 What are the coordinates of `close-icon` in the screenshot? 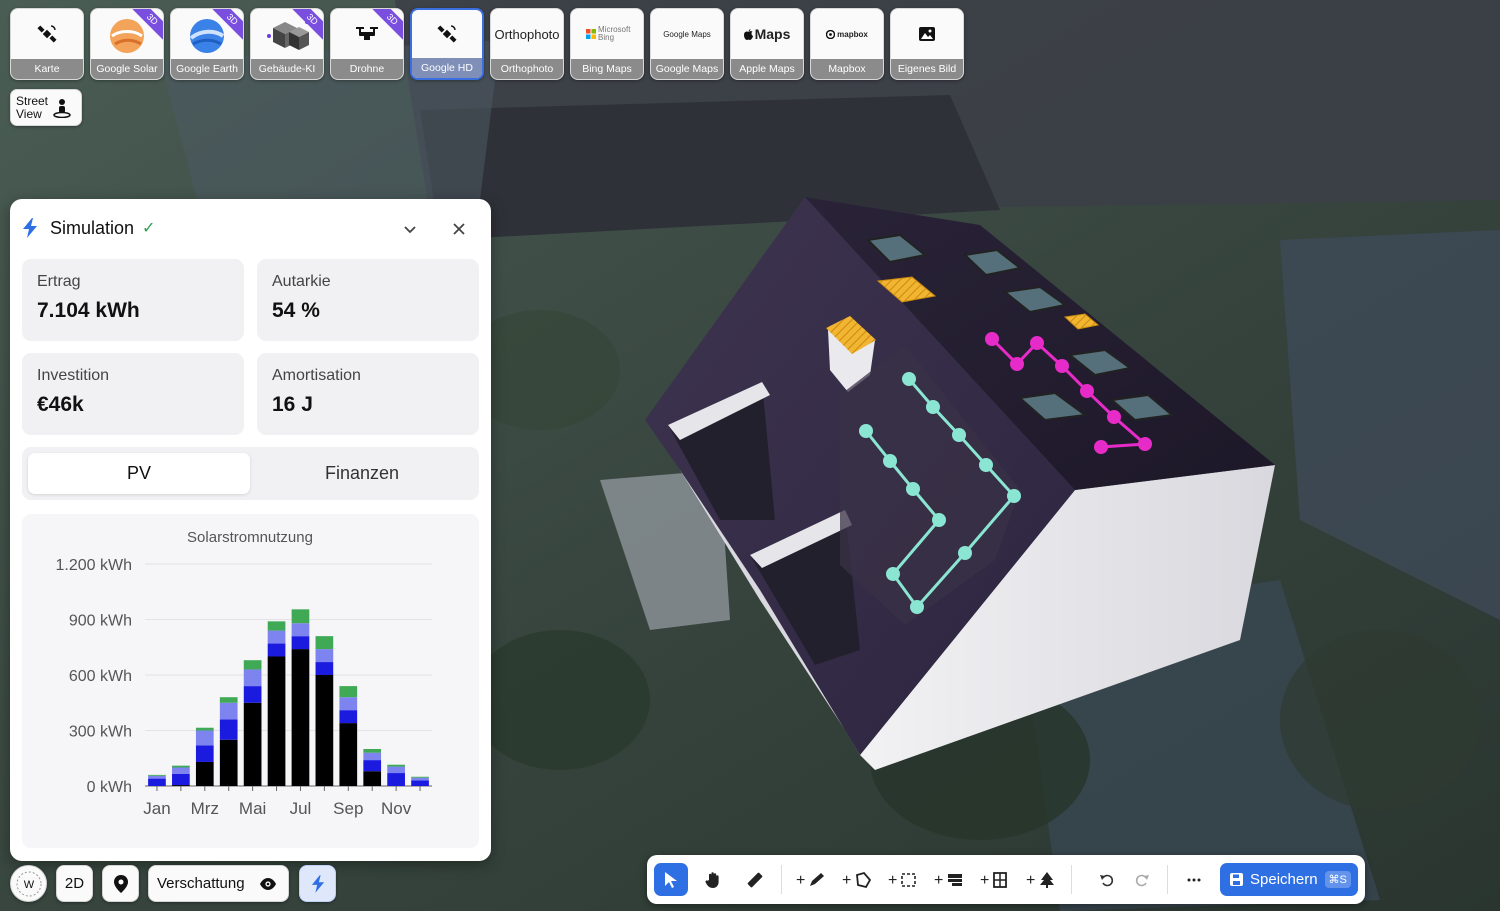 It's located at (459, 229).